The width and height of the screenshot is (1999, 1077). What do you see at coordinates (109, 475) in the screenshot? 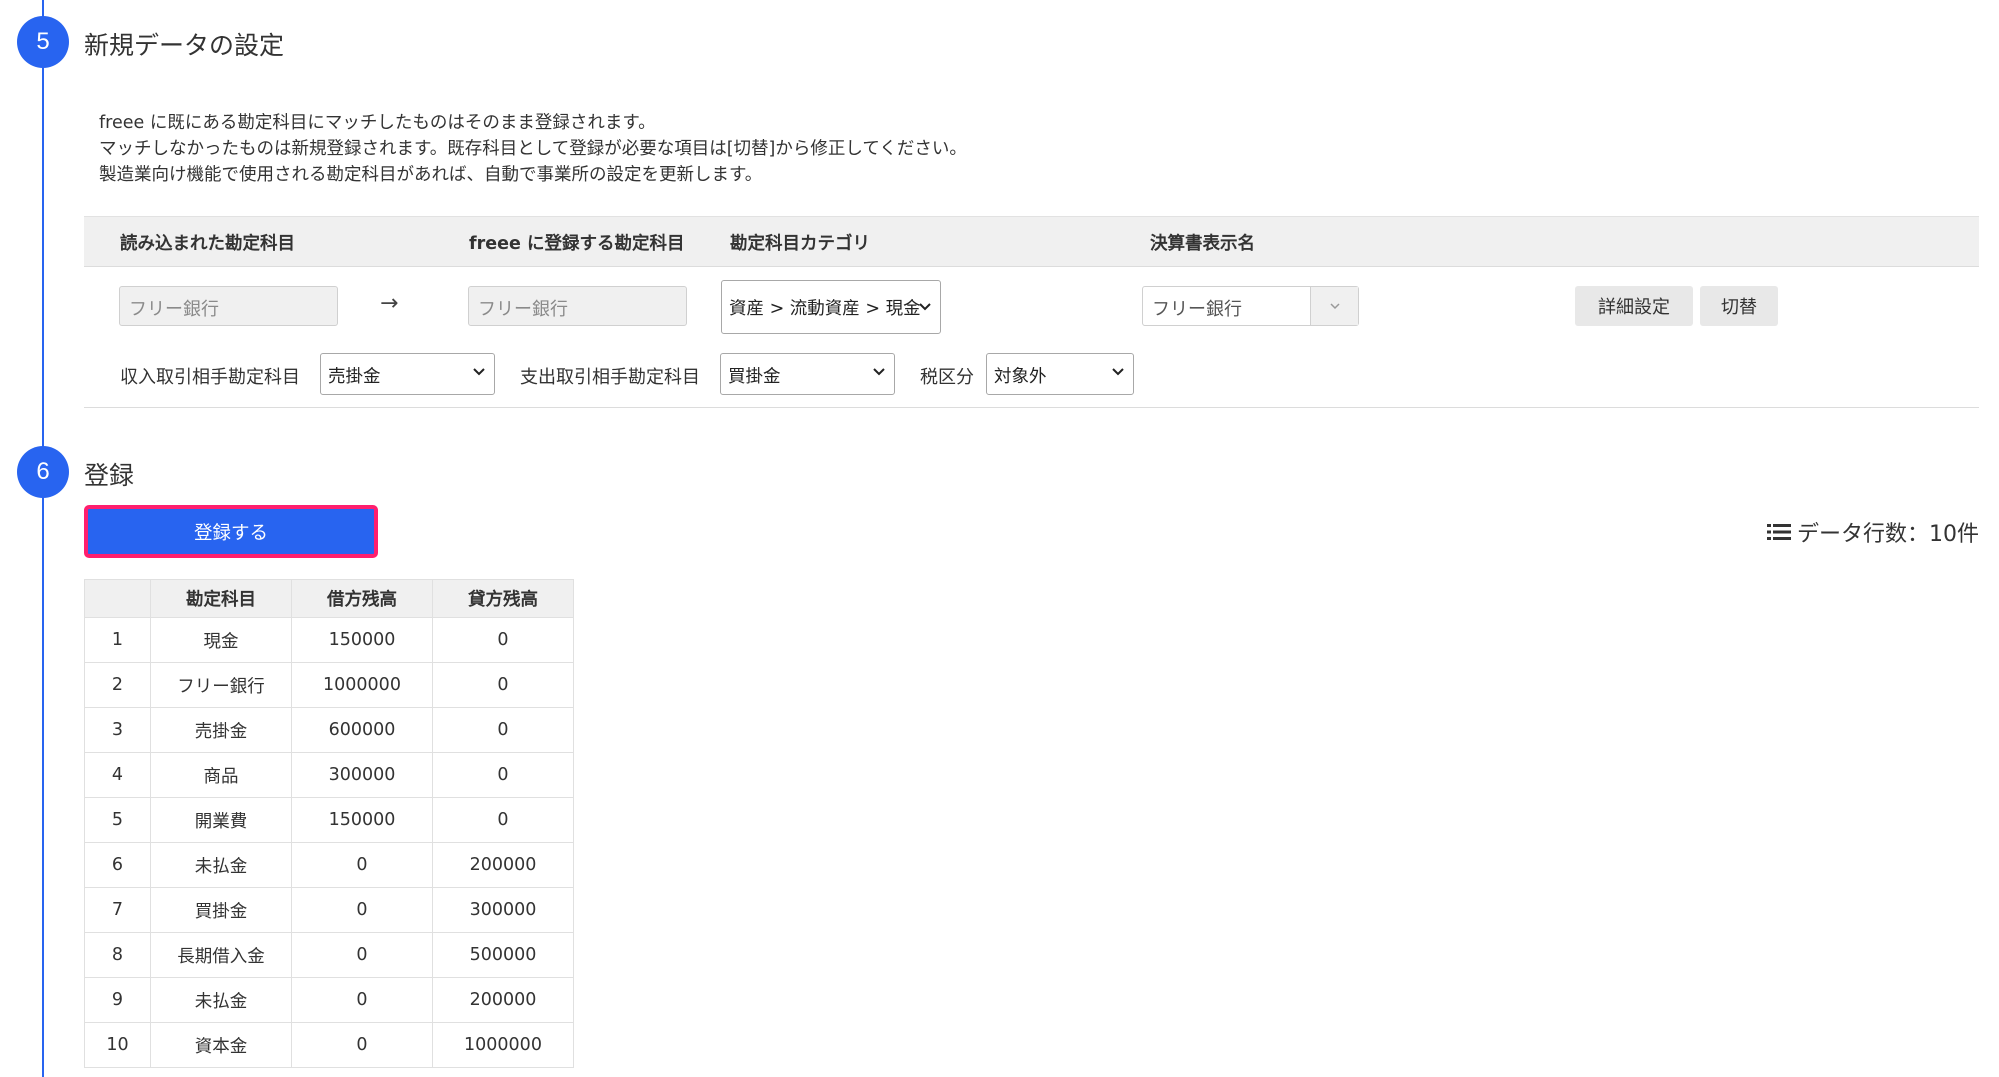
I see `step-6-title: 登録` at bounding box center [109, 475].